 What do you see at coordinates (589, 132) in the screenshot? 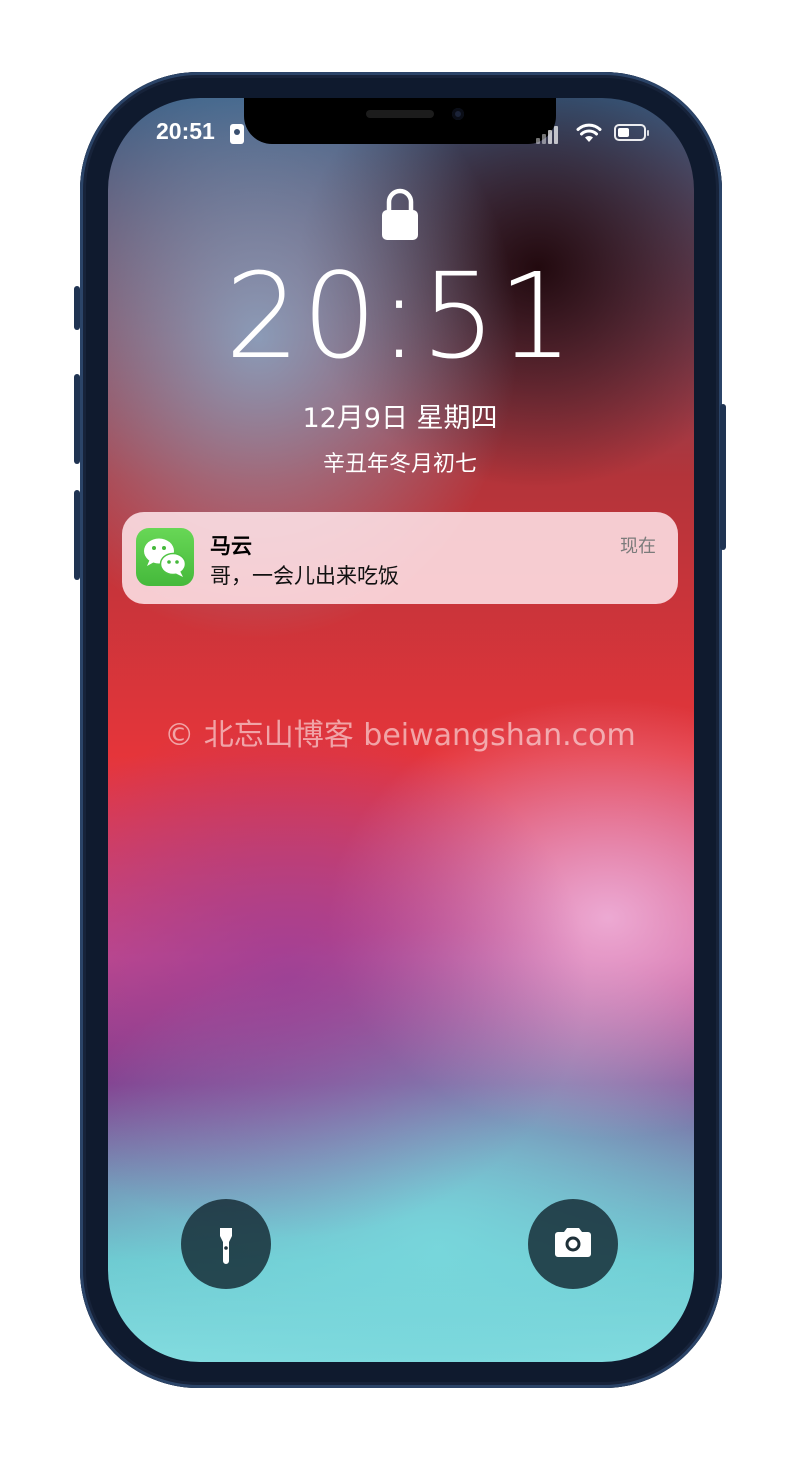
I see `wifi-icon` at bounding box center [589, 132].